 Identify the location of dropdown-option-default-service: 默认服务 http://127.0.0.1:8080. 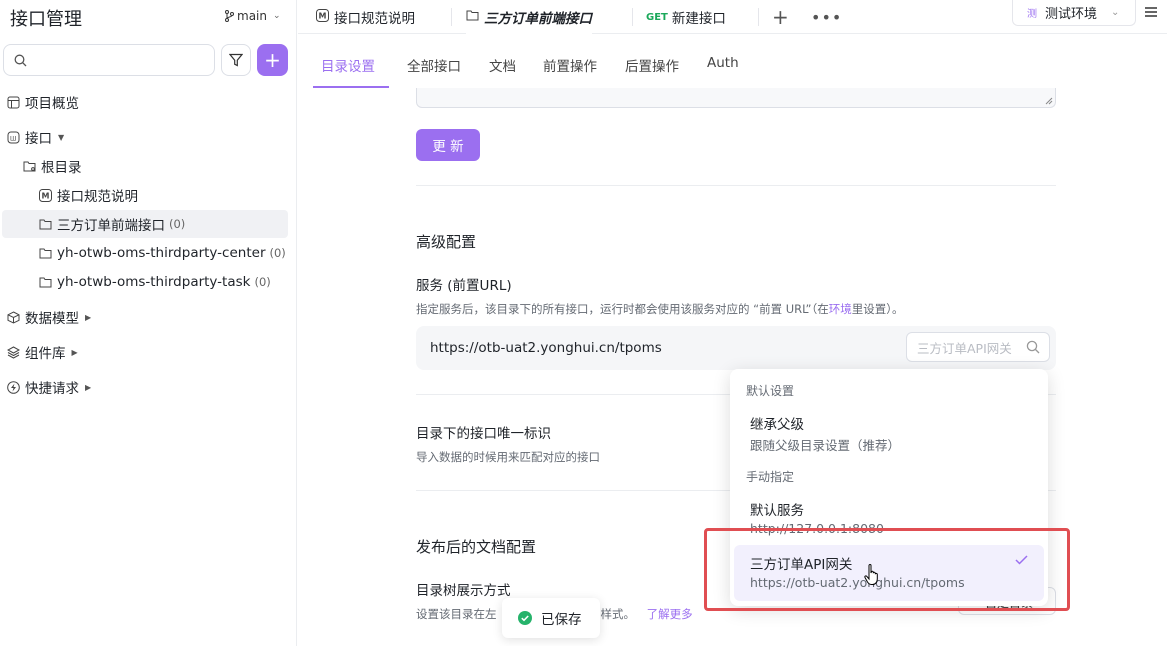
(889, 519).